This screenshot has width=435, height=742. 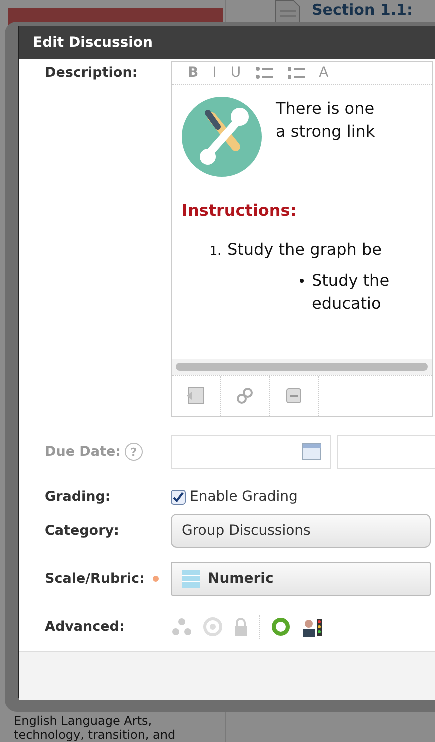 I want to click on teacher-icon, so click(x=312, y=627).